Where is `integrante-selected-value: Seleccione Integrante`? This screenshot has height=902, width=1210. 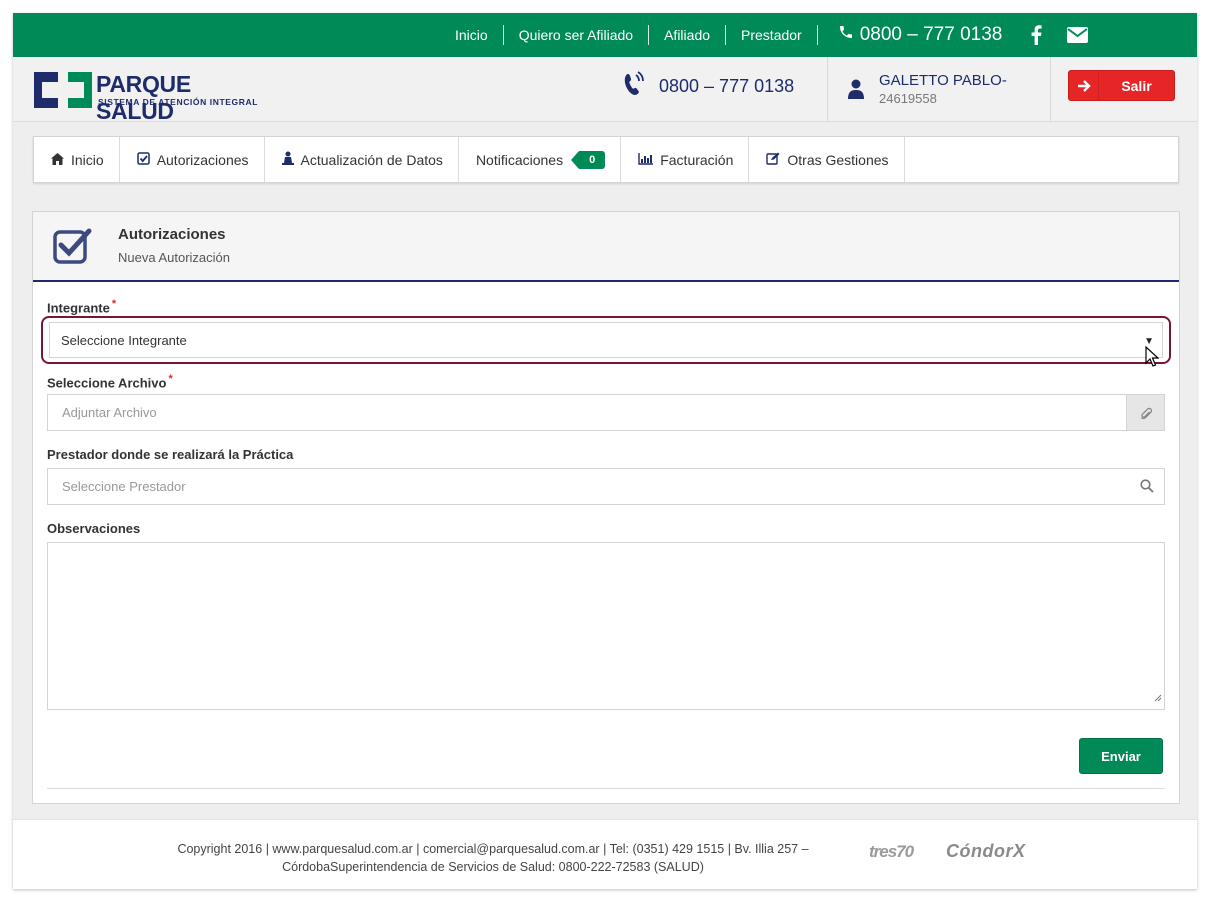 integrante-selected-value: Seleccione Integrante is located at coordinates (124, 340).